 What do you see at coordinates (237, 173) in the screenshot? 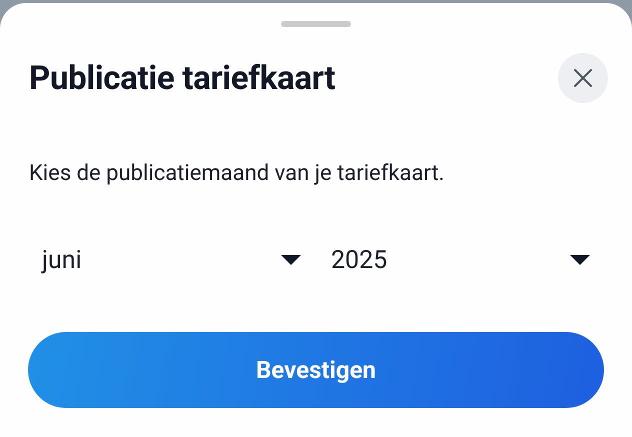
I see `description-text: Kies de publicatiemaand van je tariefkaart.` at bounding box center [237, 173].